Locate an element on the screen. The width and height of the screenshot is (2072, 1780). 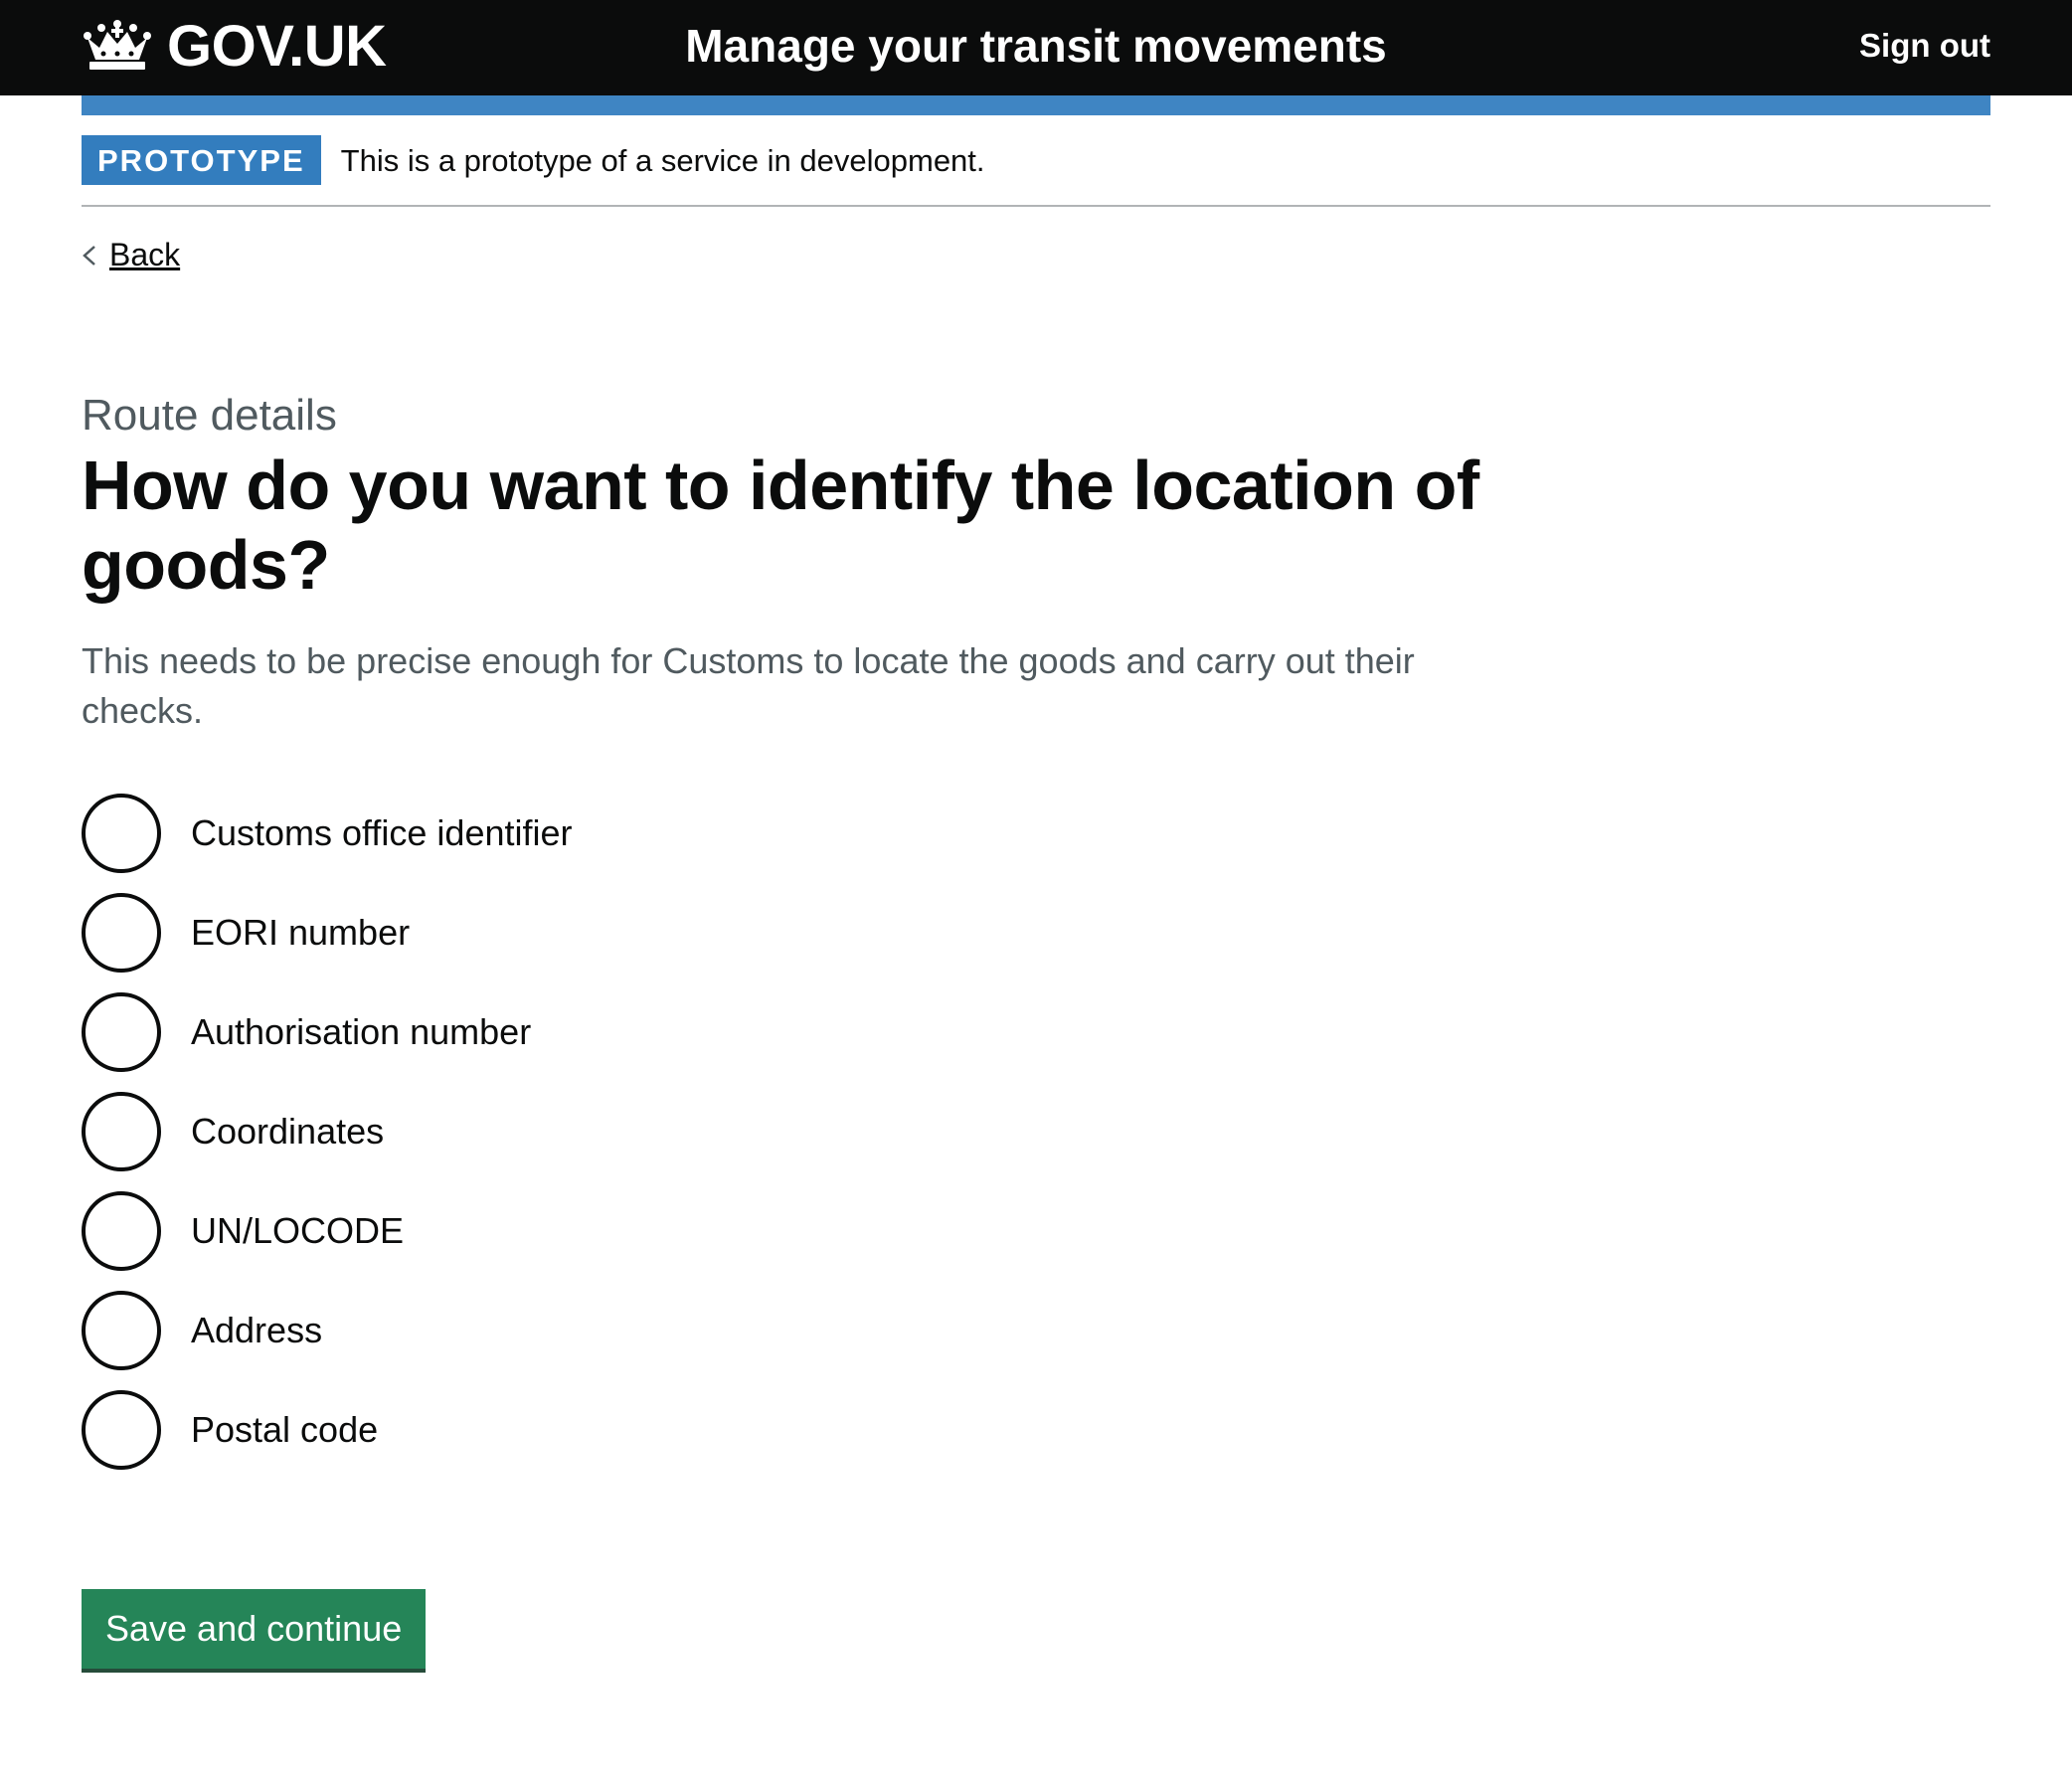
radio-option-address: Address is located at coordinates (327, 1330).